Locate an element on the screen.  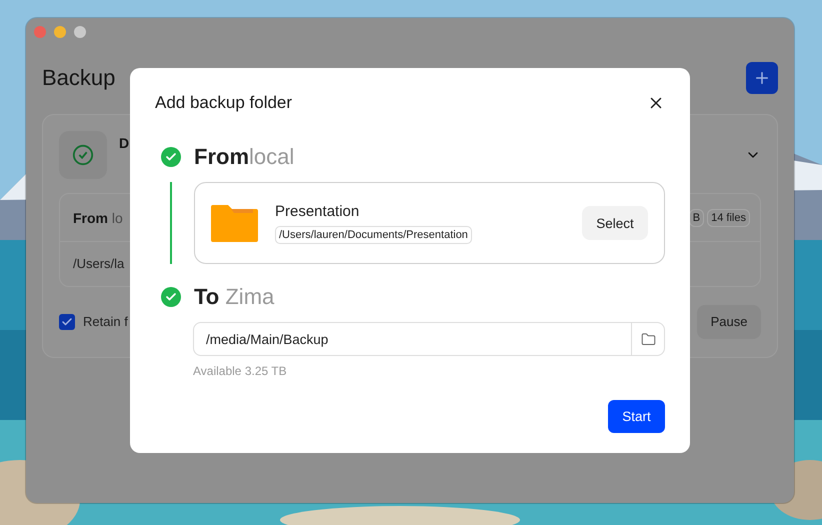
plus-icon is located at coordinates (762, 78).